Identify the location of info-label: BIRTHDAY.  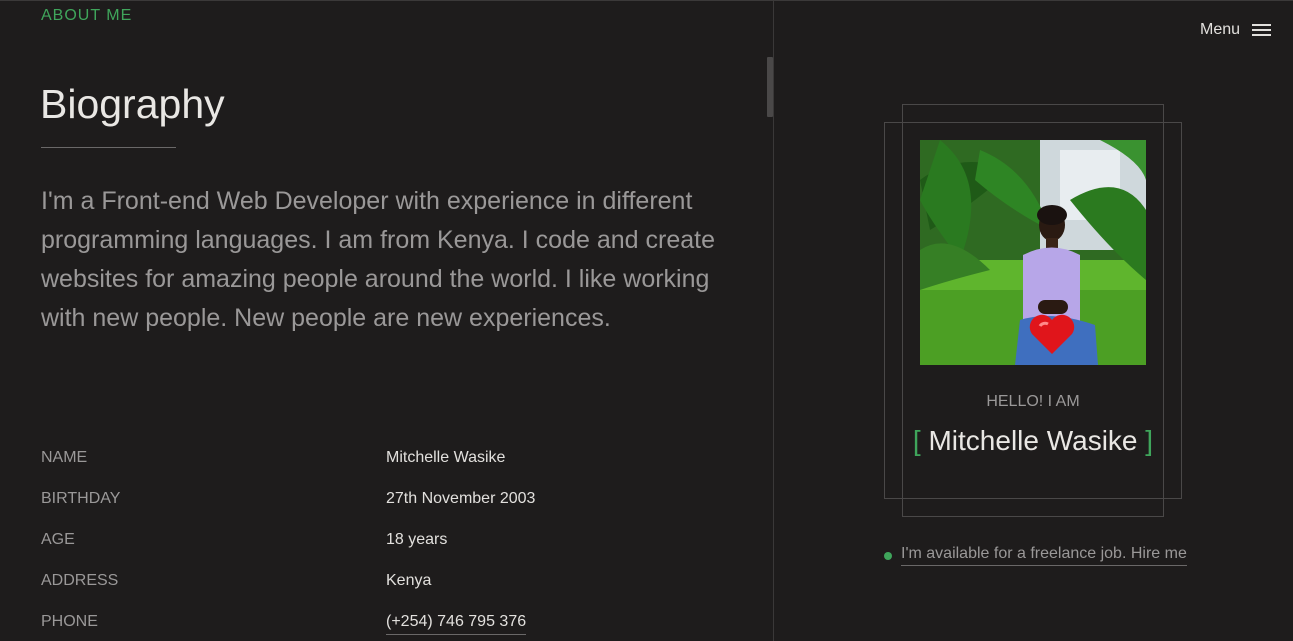
(81, 498).